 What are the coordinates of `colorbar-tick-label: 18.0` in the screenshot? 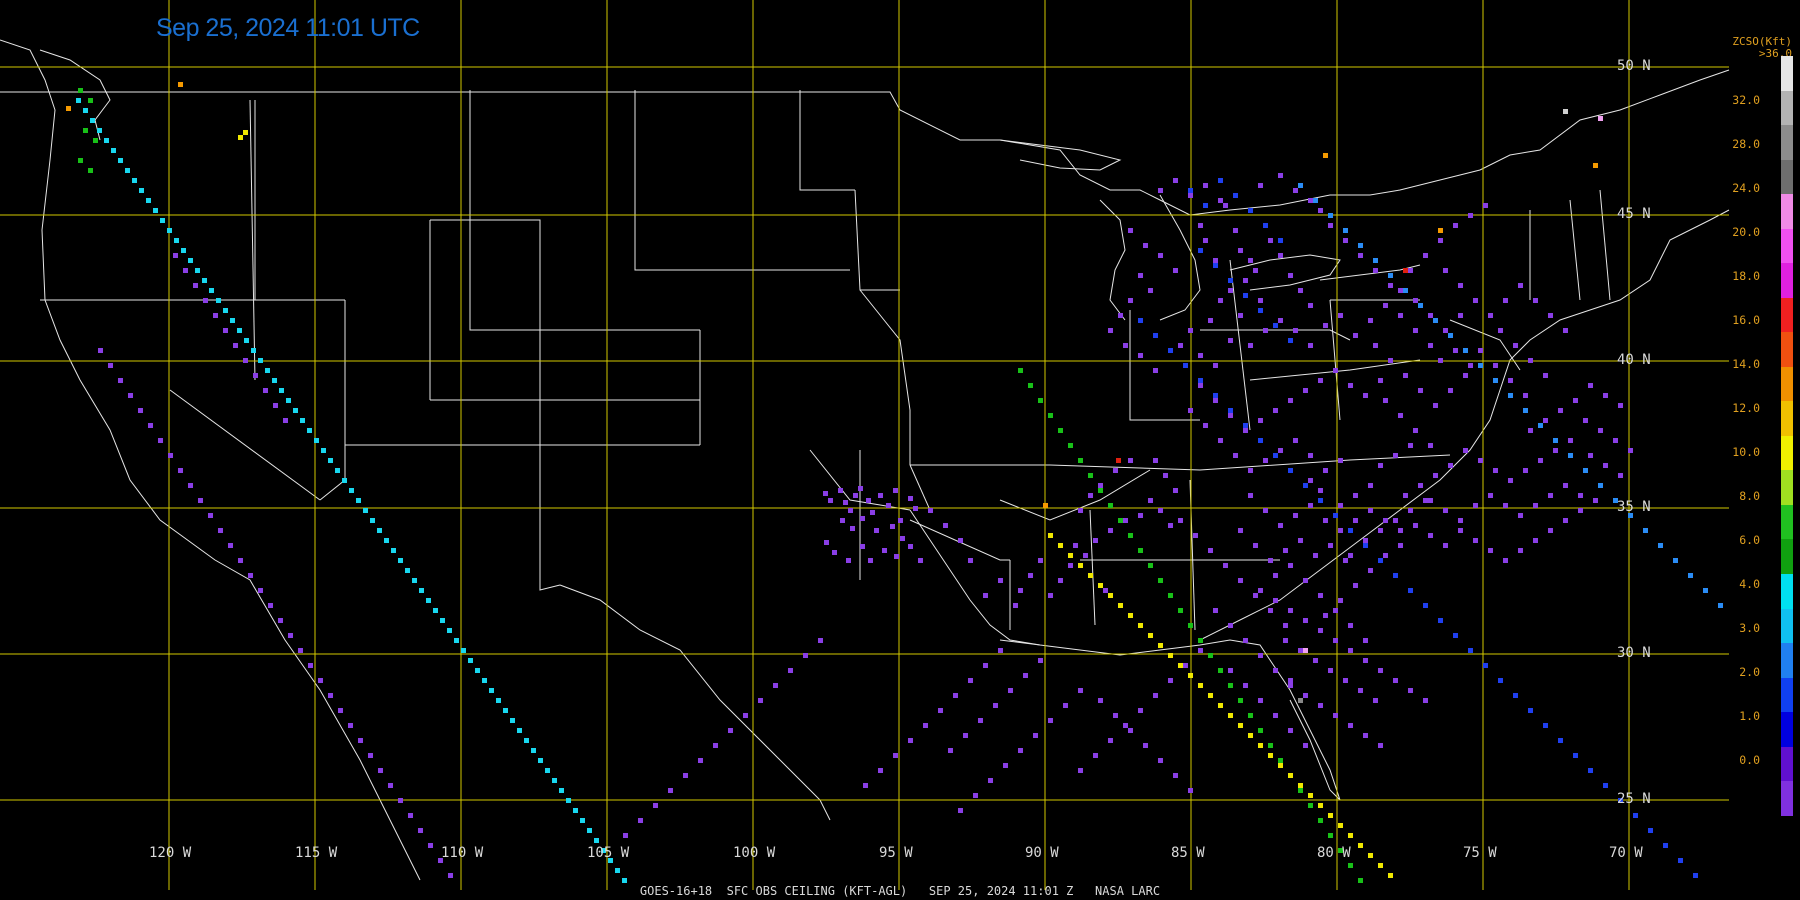 It's located at (1746, 276).